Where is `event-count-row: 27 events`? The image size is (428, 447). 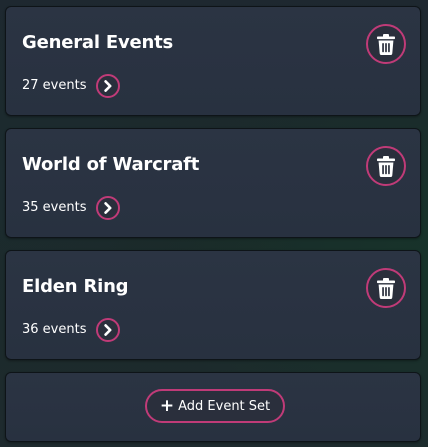 event-count-row: 27 events is located at coordinates (71, 86).